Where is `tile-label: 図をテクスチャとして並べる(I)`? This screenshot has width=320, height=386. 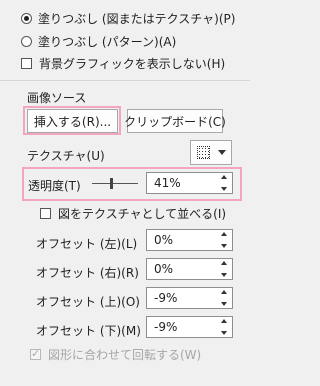 tile-label: 図をテクスチャとして並べる(I) is located at coordinates (142, 214).